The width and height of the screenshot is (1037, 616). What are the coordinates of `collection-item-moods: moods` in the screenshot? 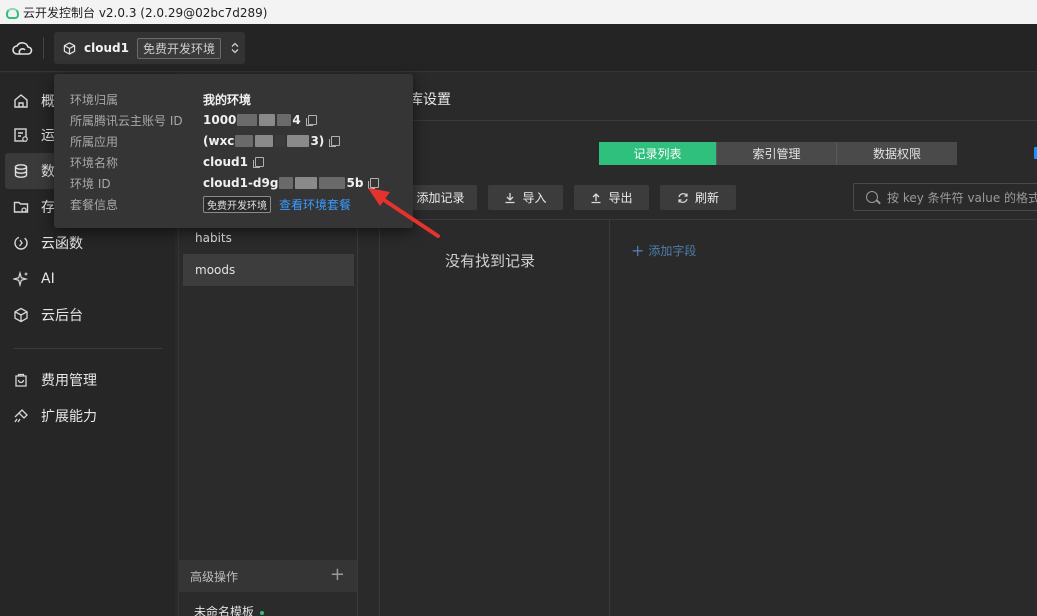 It's located at (268, 270).